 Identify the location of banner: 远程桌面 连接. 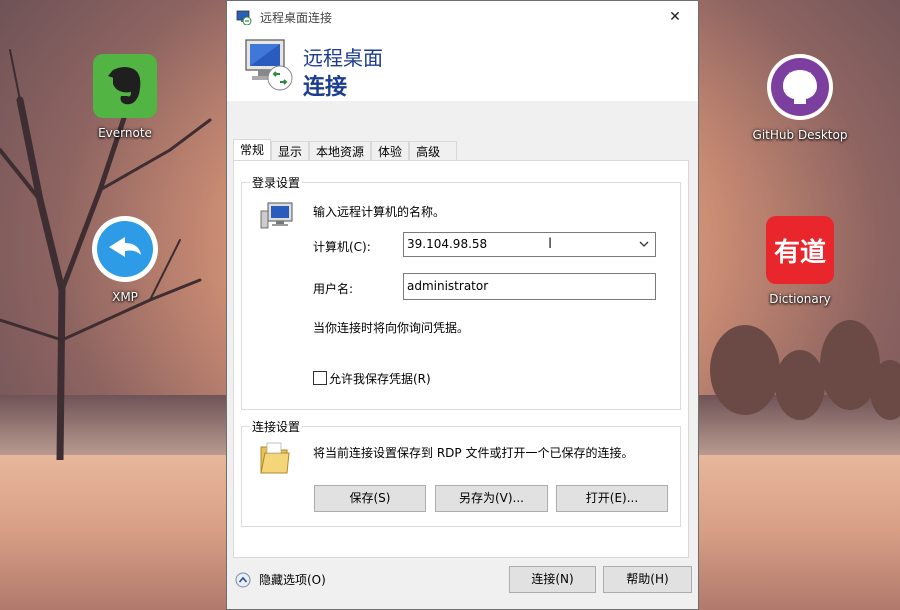
(462, 67).